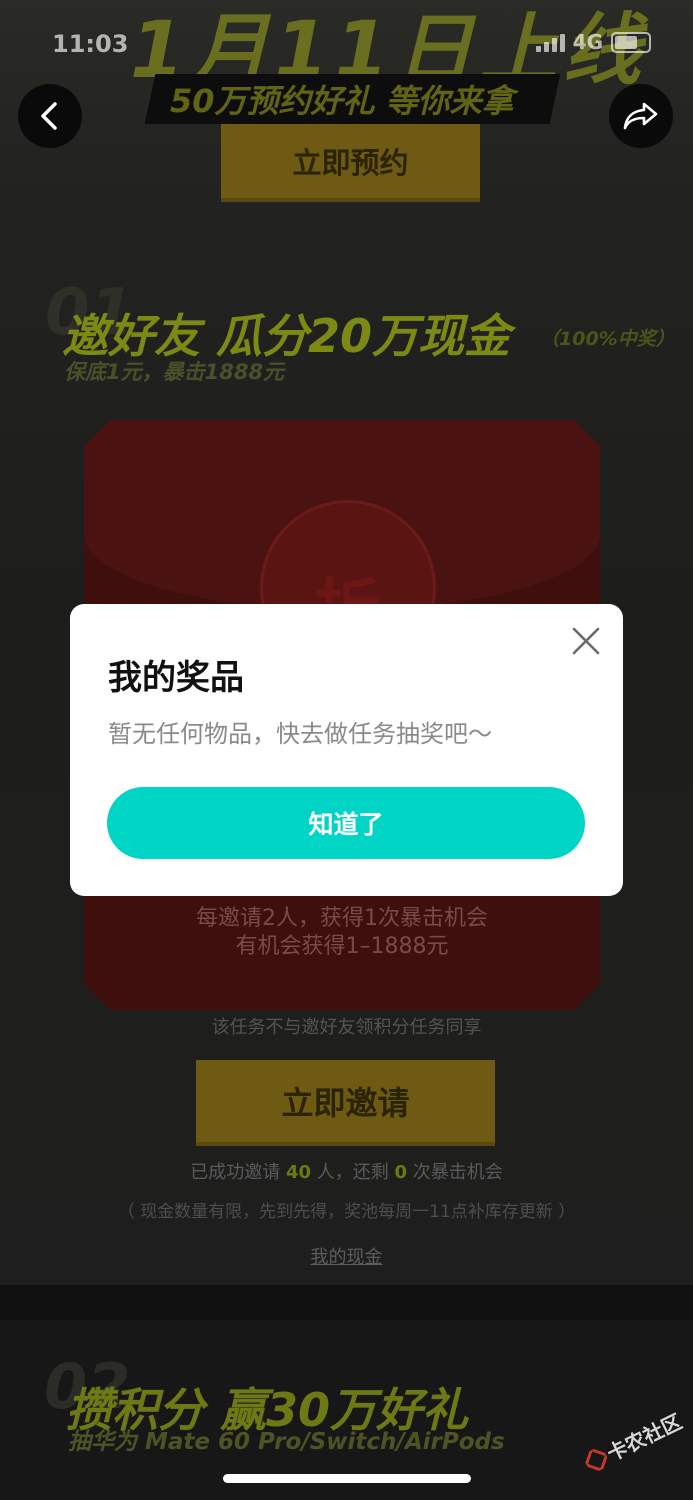 The height and width of the screenshot is (1500, 693). Describe the element at coordinates (176, 678) in the screenshot. I see `dialog-title: 我的奖品` at that location.